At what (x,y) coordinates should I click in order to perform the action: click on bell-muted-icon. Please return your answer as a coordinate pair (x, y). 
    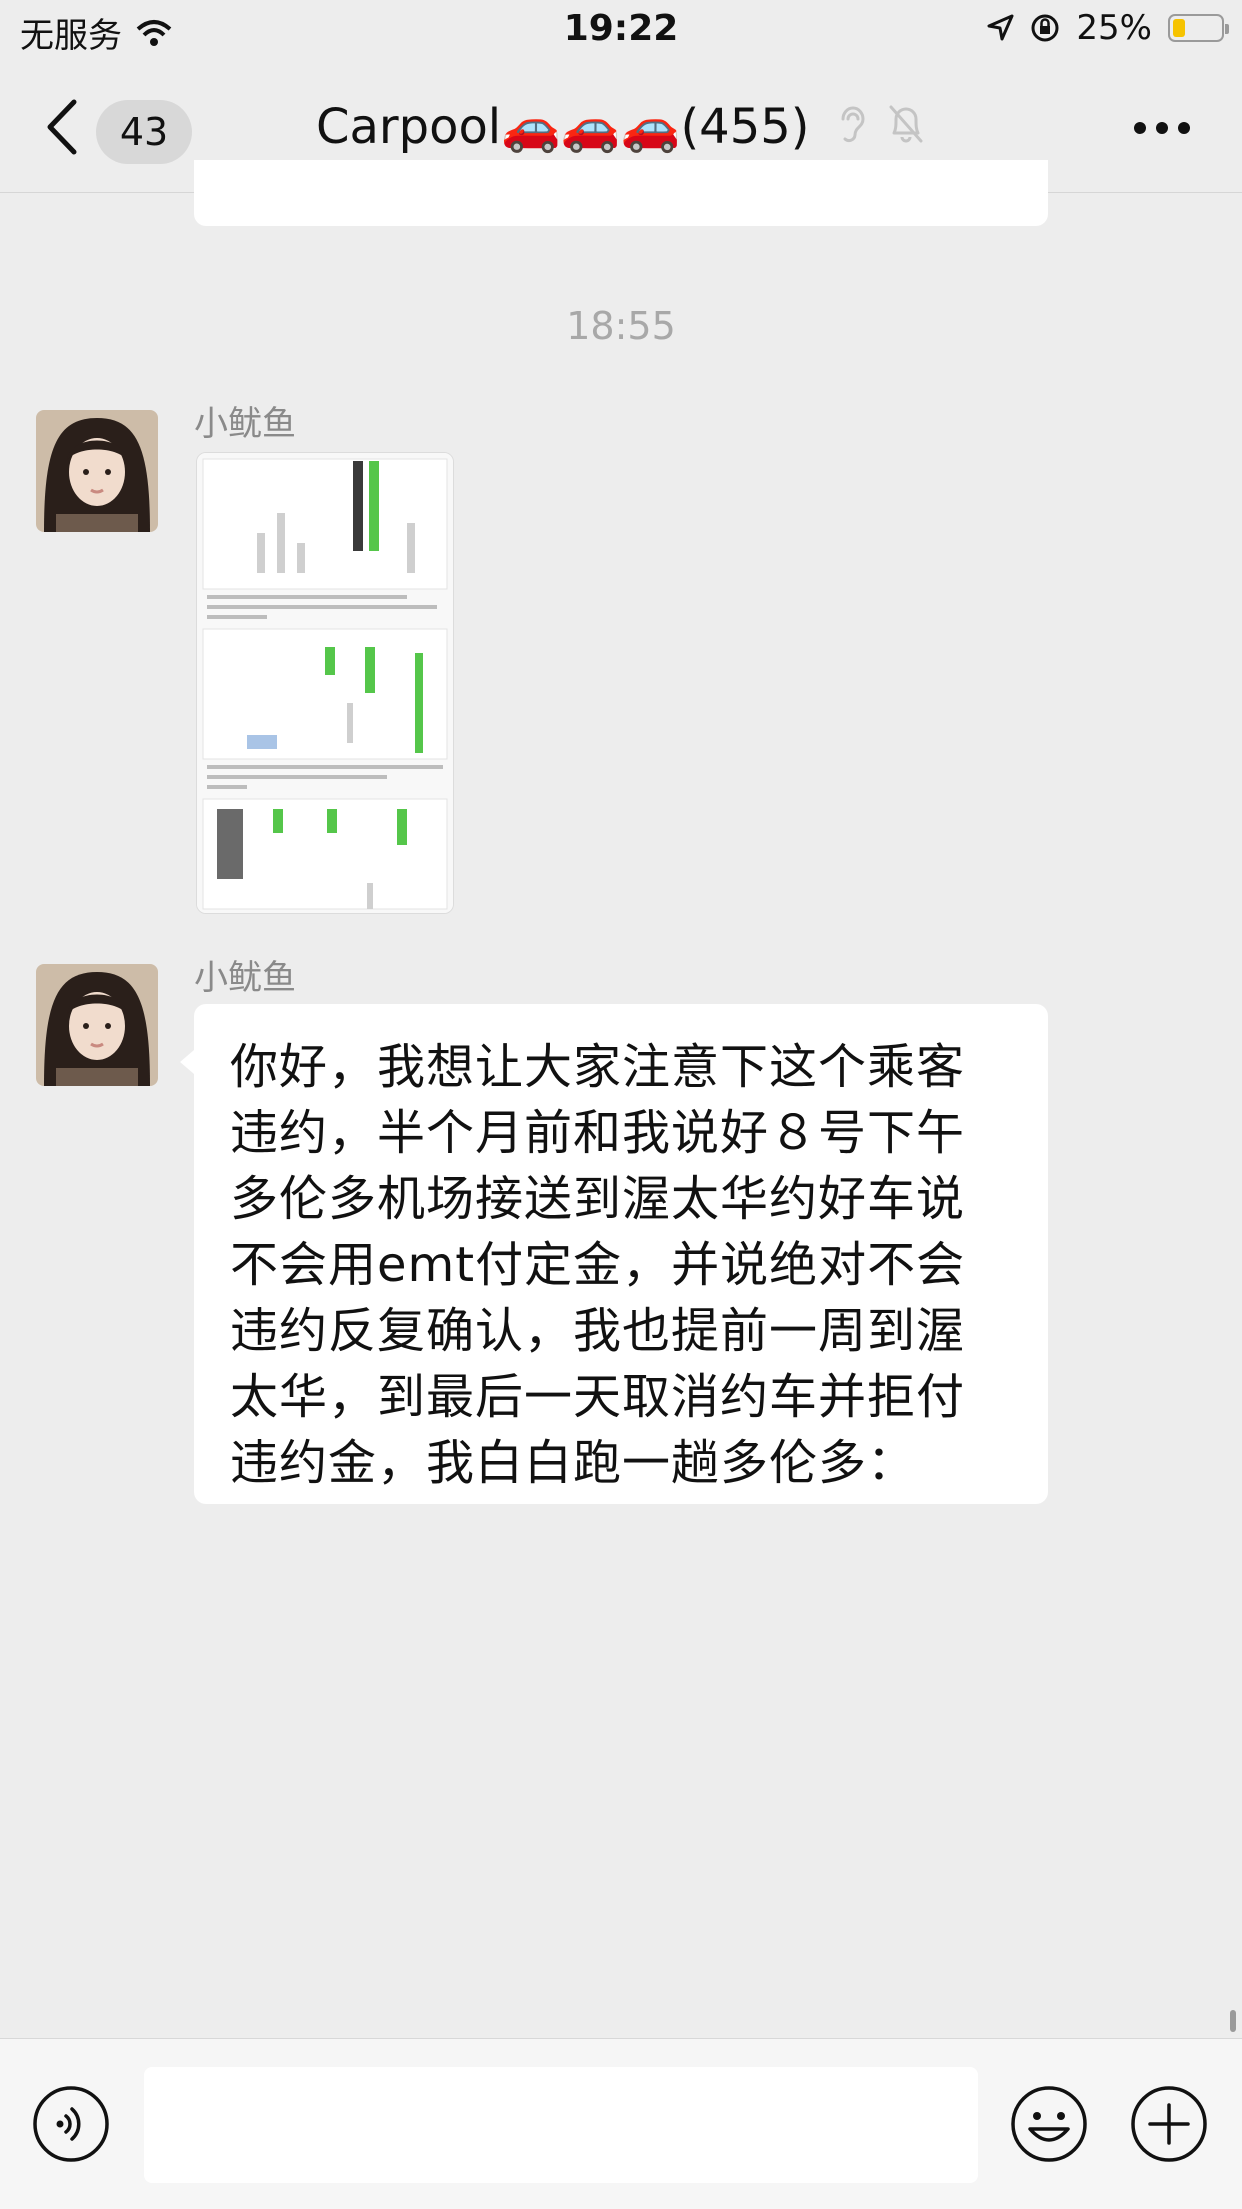
    Looking at the image, I should click on (906, 124).